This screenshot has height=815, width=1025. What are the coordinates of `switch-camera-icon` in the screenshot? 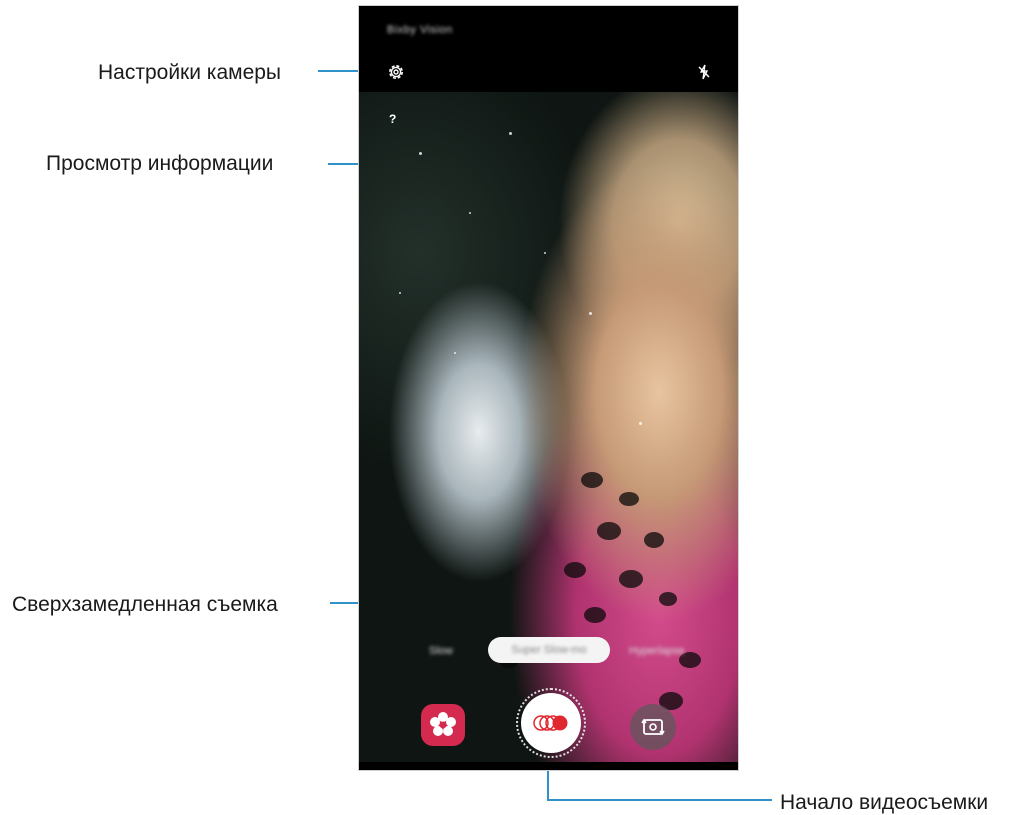 It's located at (653, 727).